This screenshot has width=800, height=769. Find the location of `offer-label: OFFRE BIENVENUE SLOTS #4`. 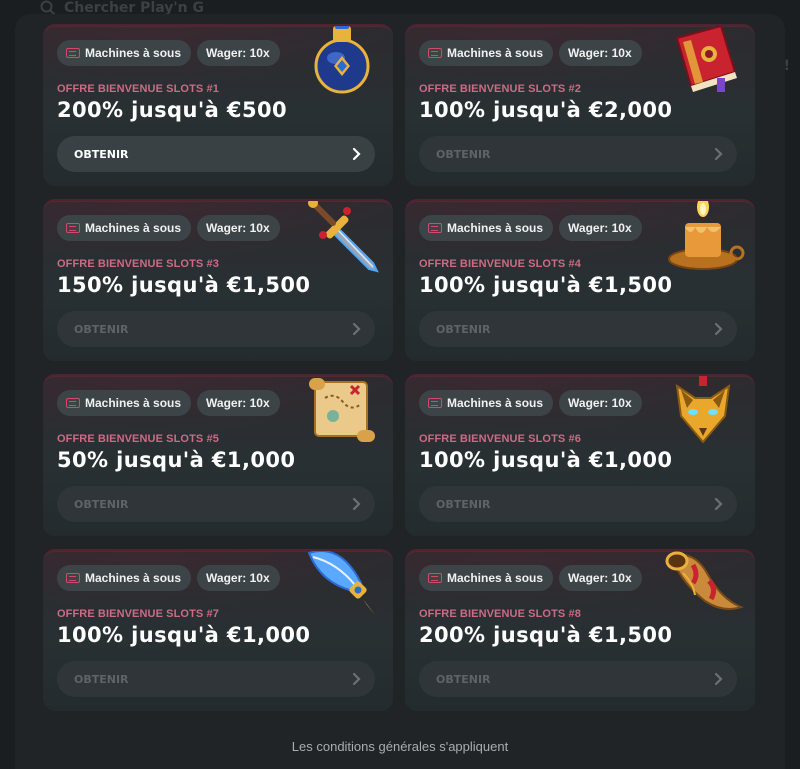

offer-label: OFFRE BIENVENUE SLOTS #4 is located at coordinates (500, 264).